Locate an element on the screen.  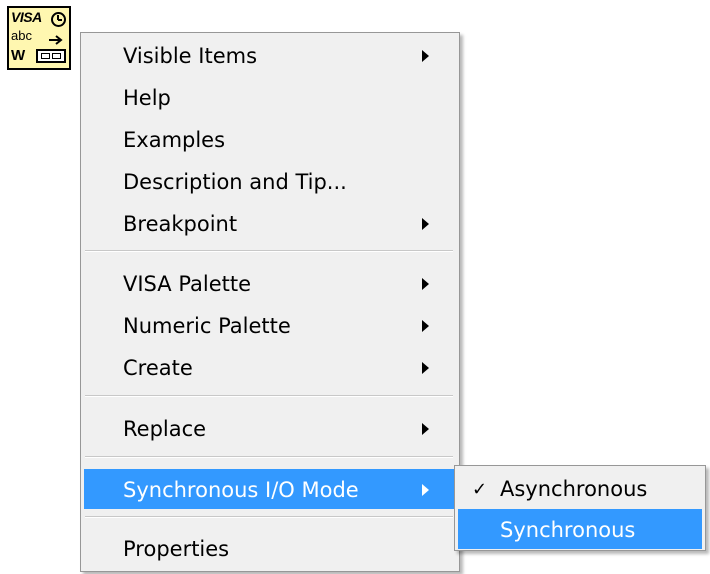
menu-item-label: Numeric Palette is located at coordinates (207, 326).